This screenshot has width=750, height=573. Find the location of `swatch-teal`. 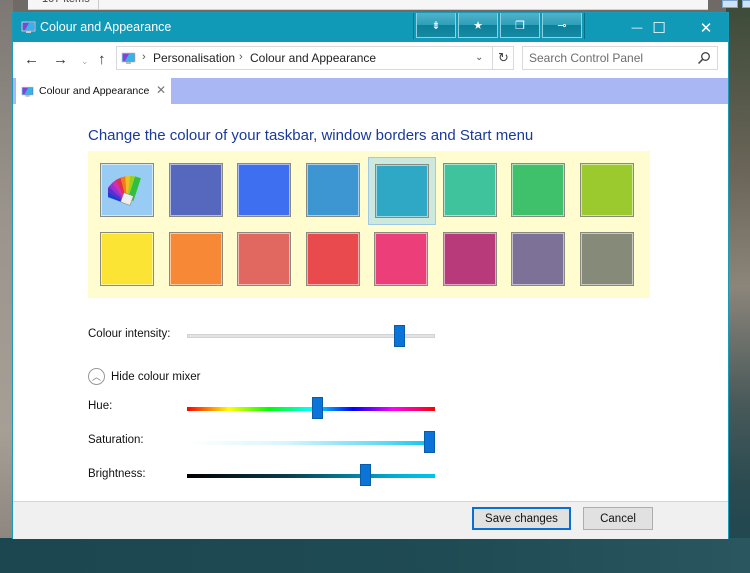

swatch-teal is located at coordinates (402, 191).